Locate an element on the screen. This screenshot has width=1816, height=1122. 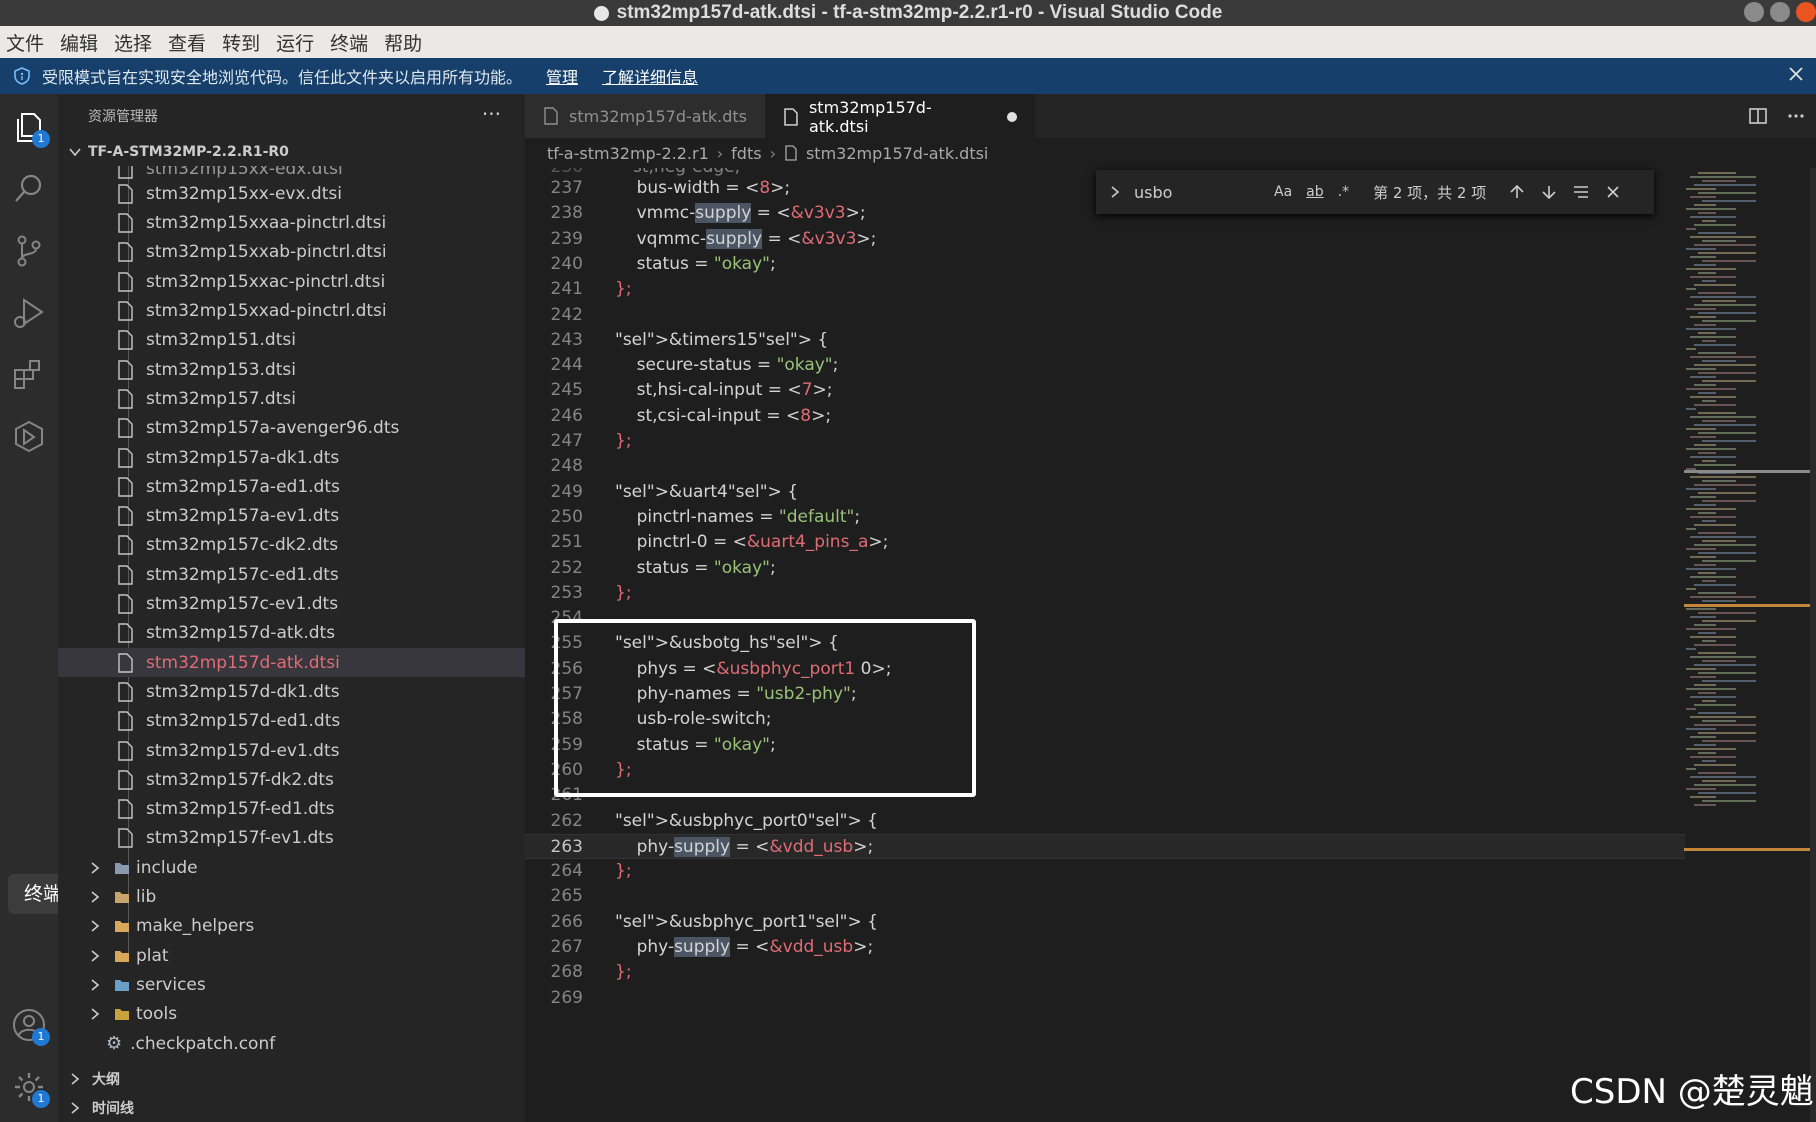
code-line: 243 "sel">&timers15"sel"> { is located at coordinates (1105, 340).